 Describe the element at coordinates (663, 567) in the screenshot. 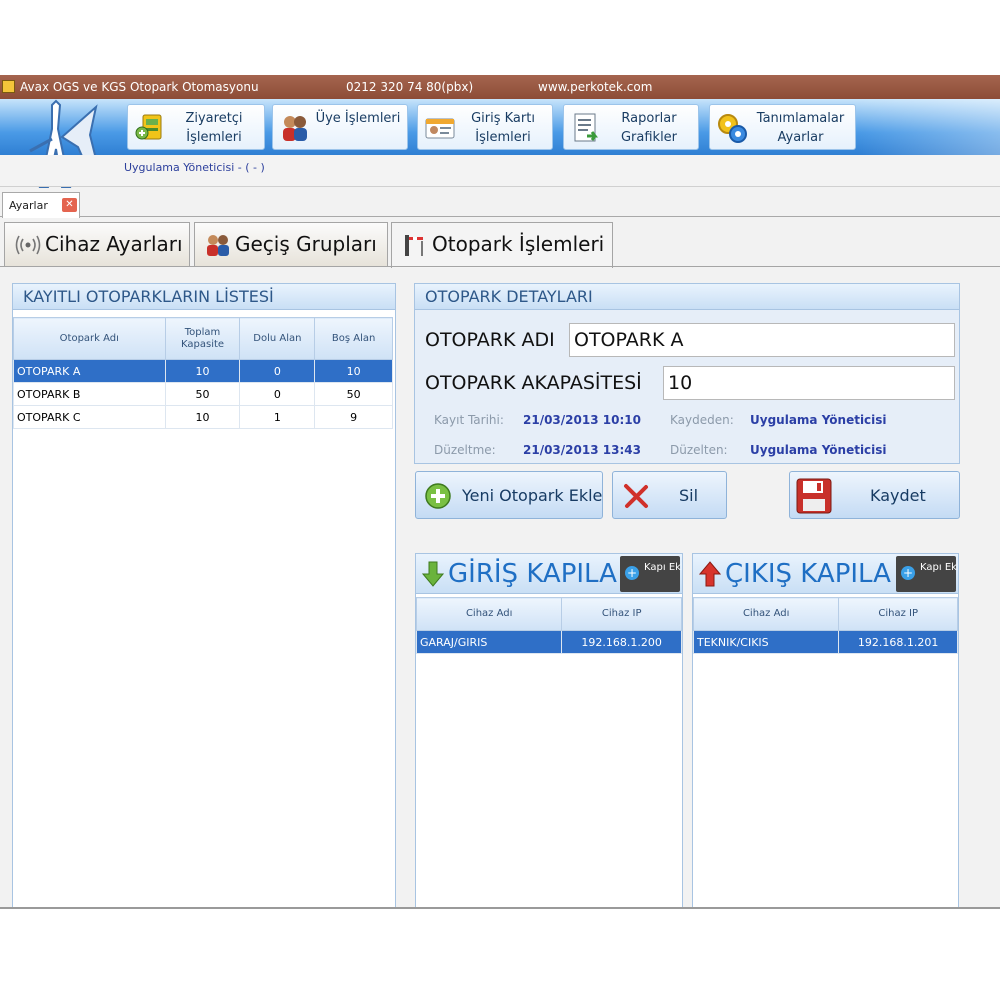

I see `add-entry-gate-label: Kapı Ekle` at that location.